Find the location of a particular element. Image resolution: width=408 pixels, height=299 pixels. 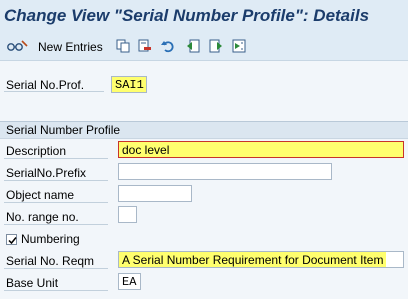

copy-icon is located at coordinates (123, 47).